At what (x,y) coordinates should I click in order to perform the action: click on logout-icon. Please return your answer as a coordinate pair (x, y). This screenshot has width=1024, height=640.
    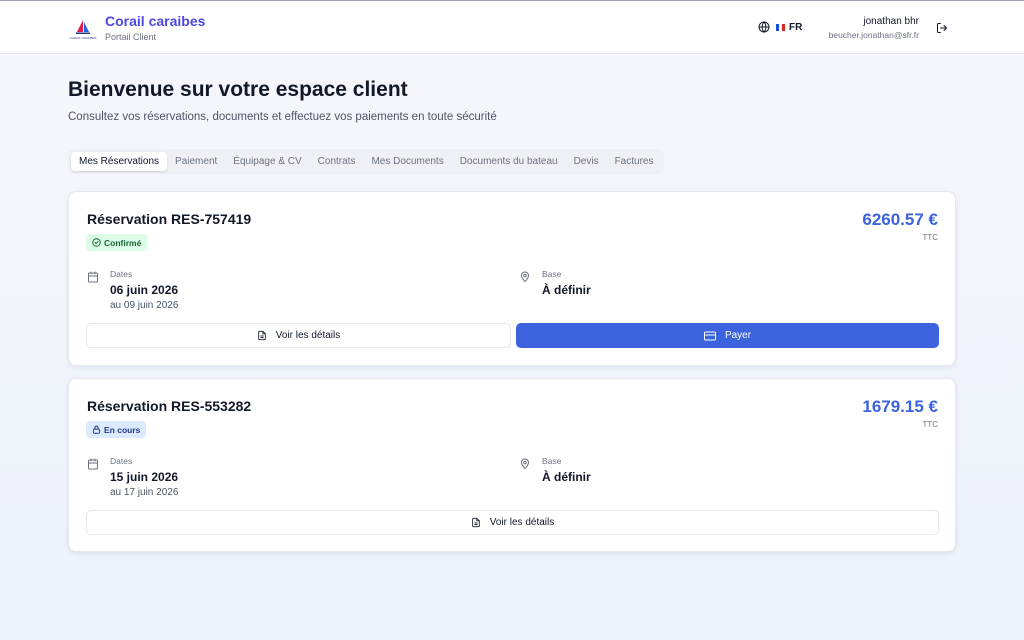
    Looking at the image, I should click on (942, 28).